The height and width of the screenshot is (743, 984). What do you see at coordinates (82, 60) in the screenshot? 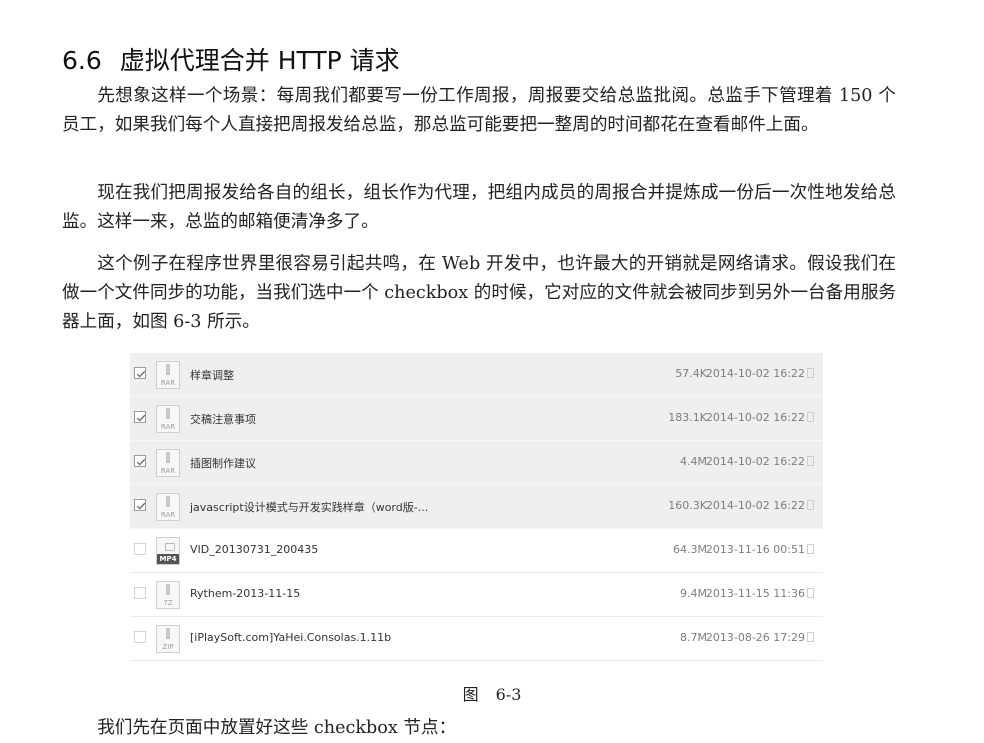
I see `section-number: 6.6` at bounding box center [82, 60].